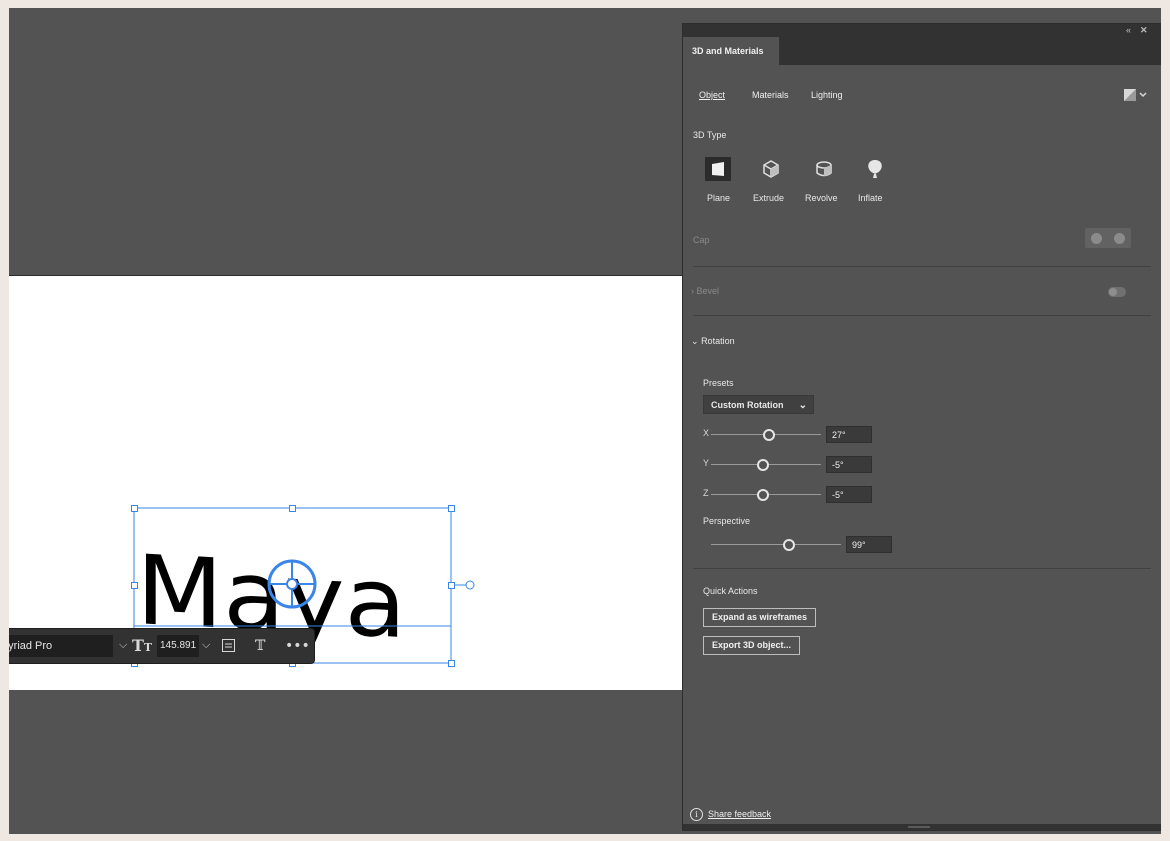  I want to click on cap-label: Cap, so click(701, 240).